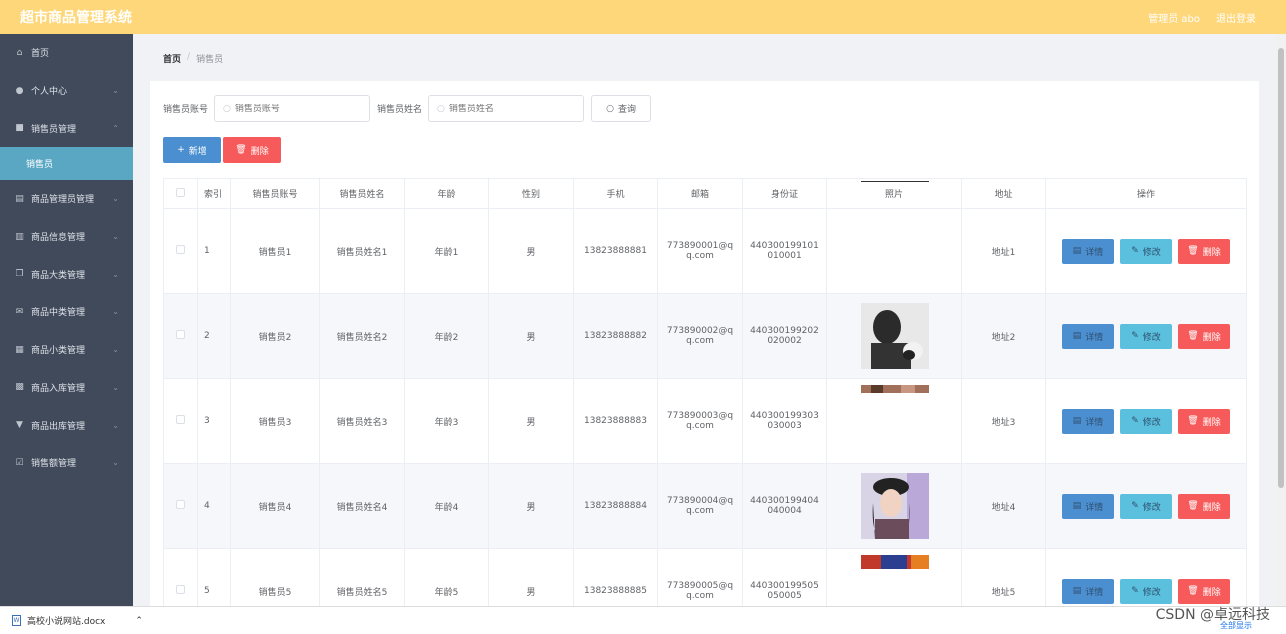  I want to click on sidebar-item-category-large: ❐ 商品大类管理 ⌄, so click(66, 274).